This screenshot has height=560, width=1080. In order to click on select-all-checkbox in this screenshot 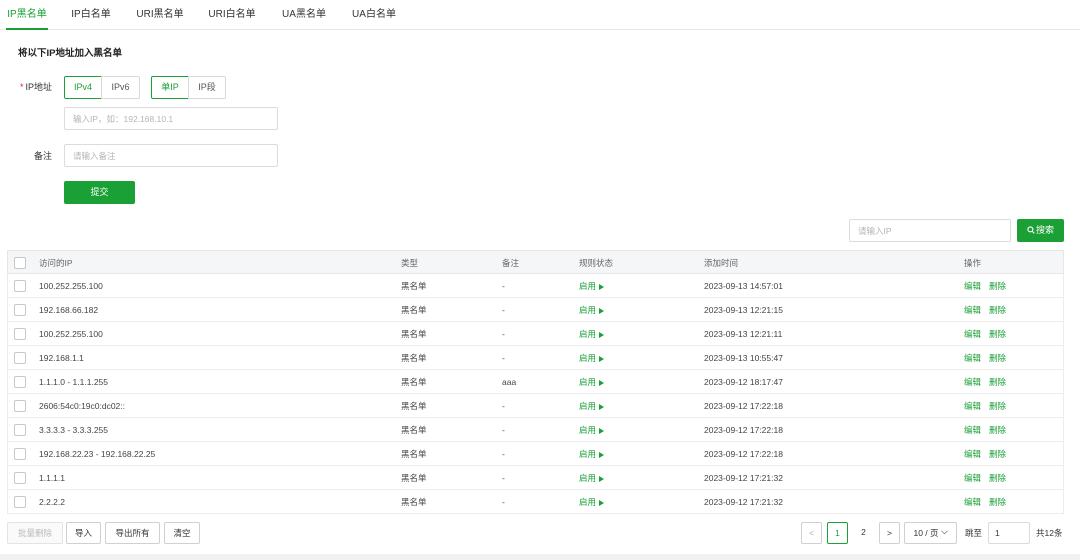, I will do `click(20, 263)`.